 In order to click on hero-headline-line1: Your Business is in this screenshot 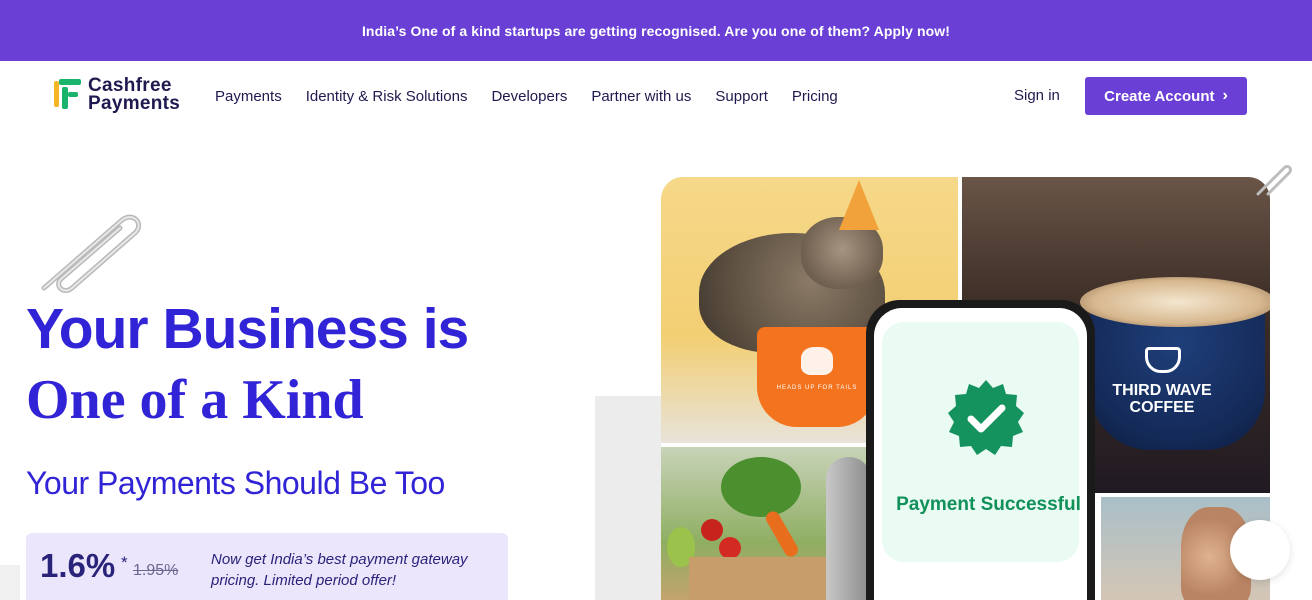, I will do `click(247, 329)`.